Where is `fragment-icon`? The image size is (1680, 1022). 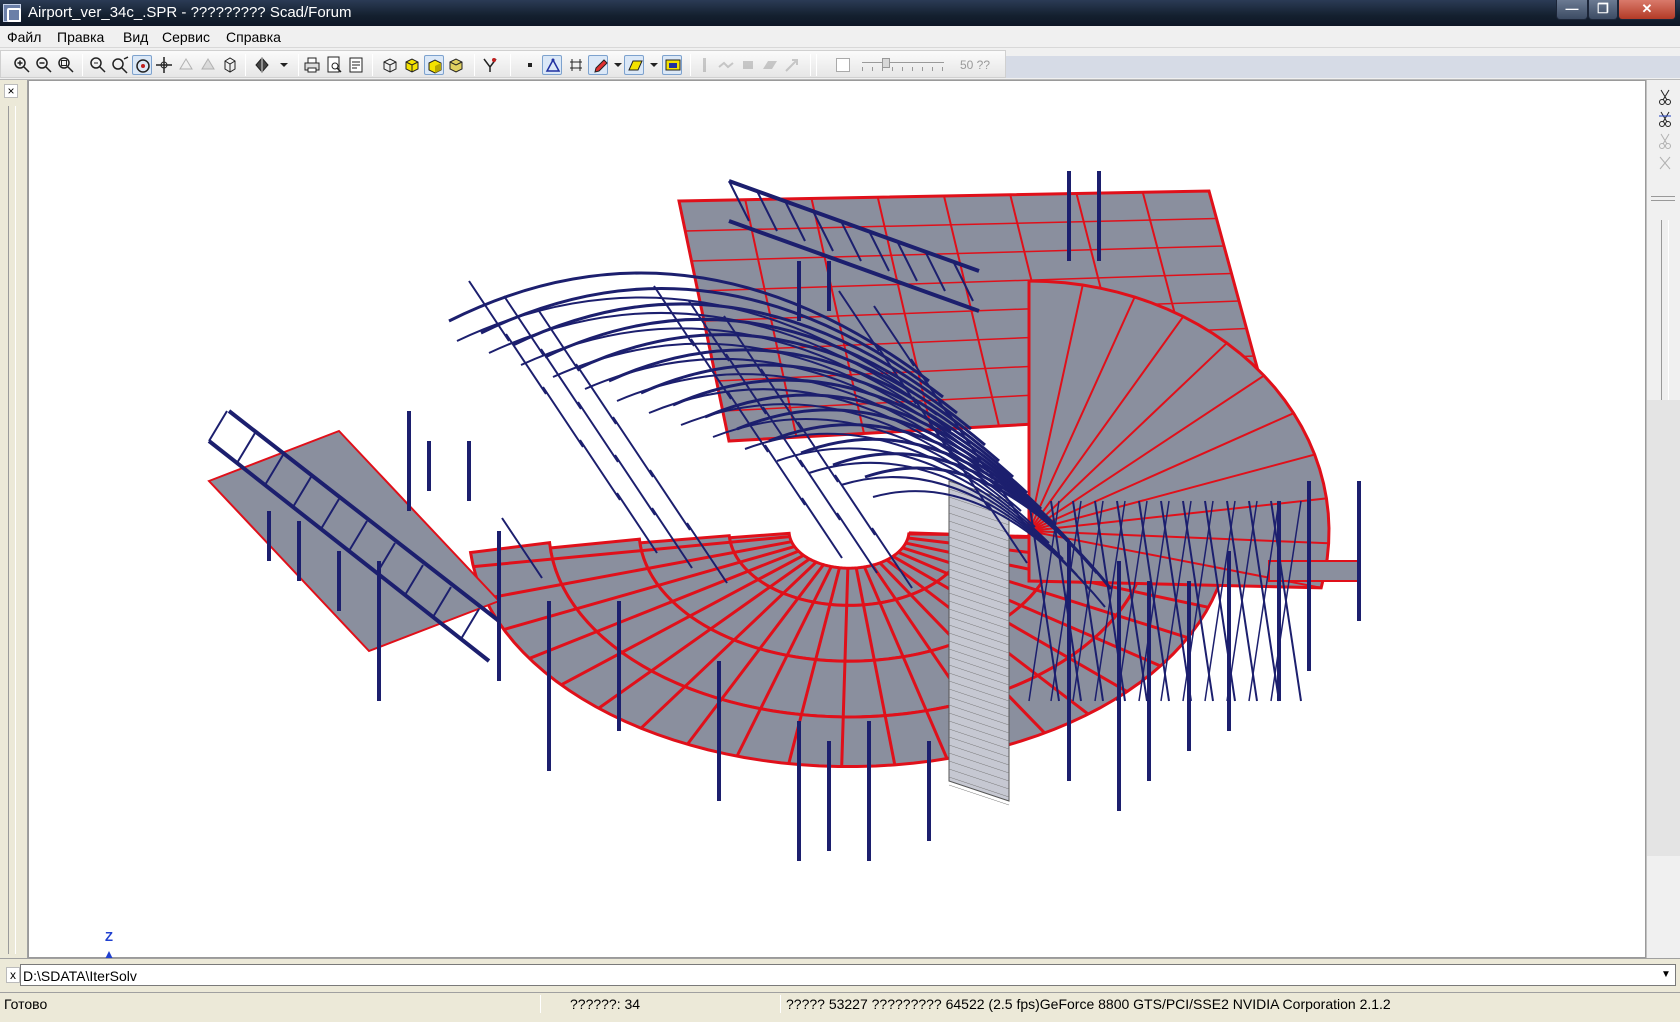
fragment-icon is located at coordinates (186, 65).